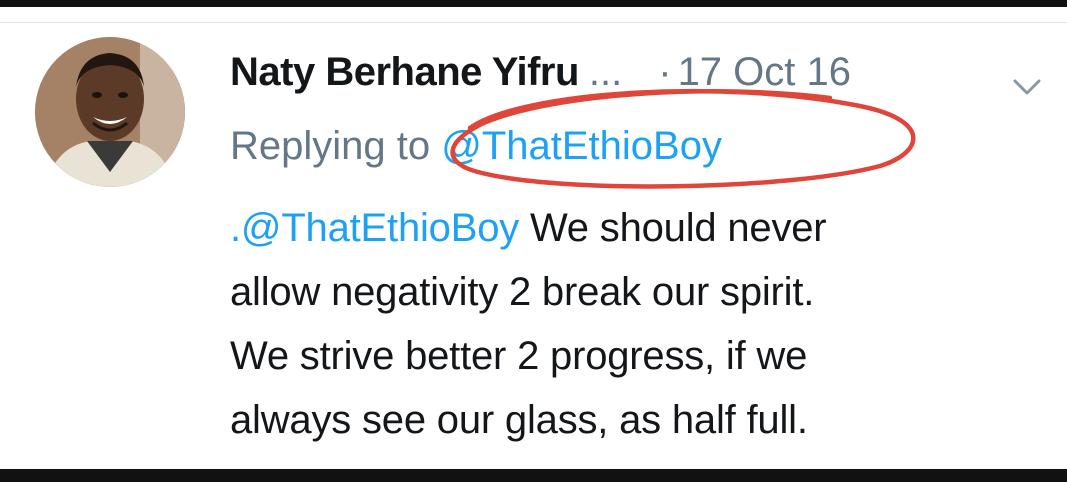  Describe the element at coordinates (1027, 87) in the screenshot. I see `chevron-down-icon` at that location.